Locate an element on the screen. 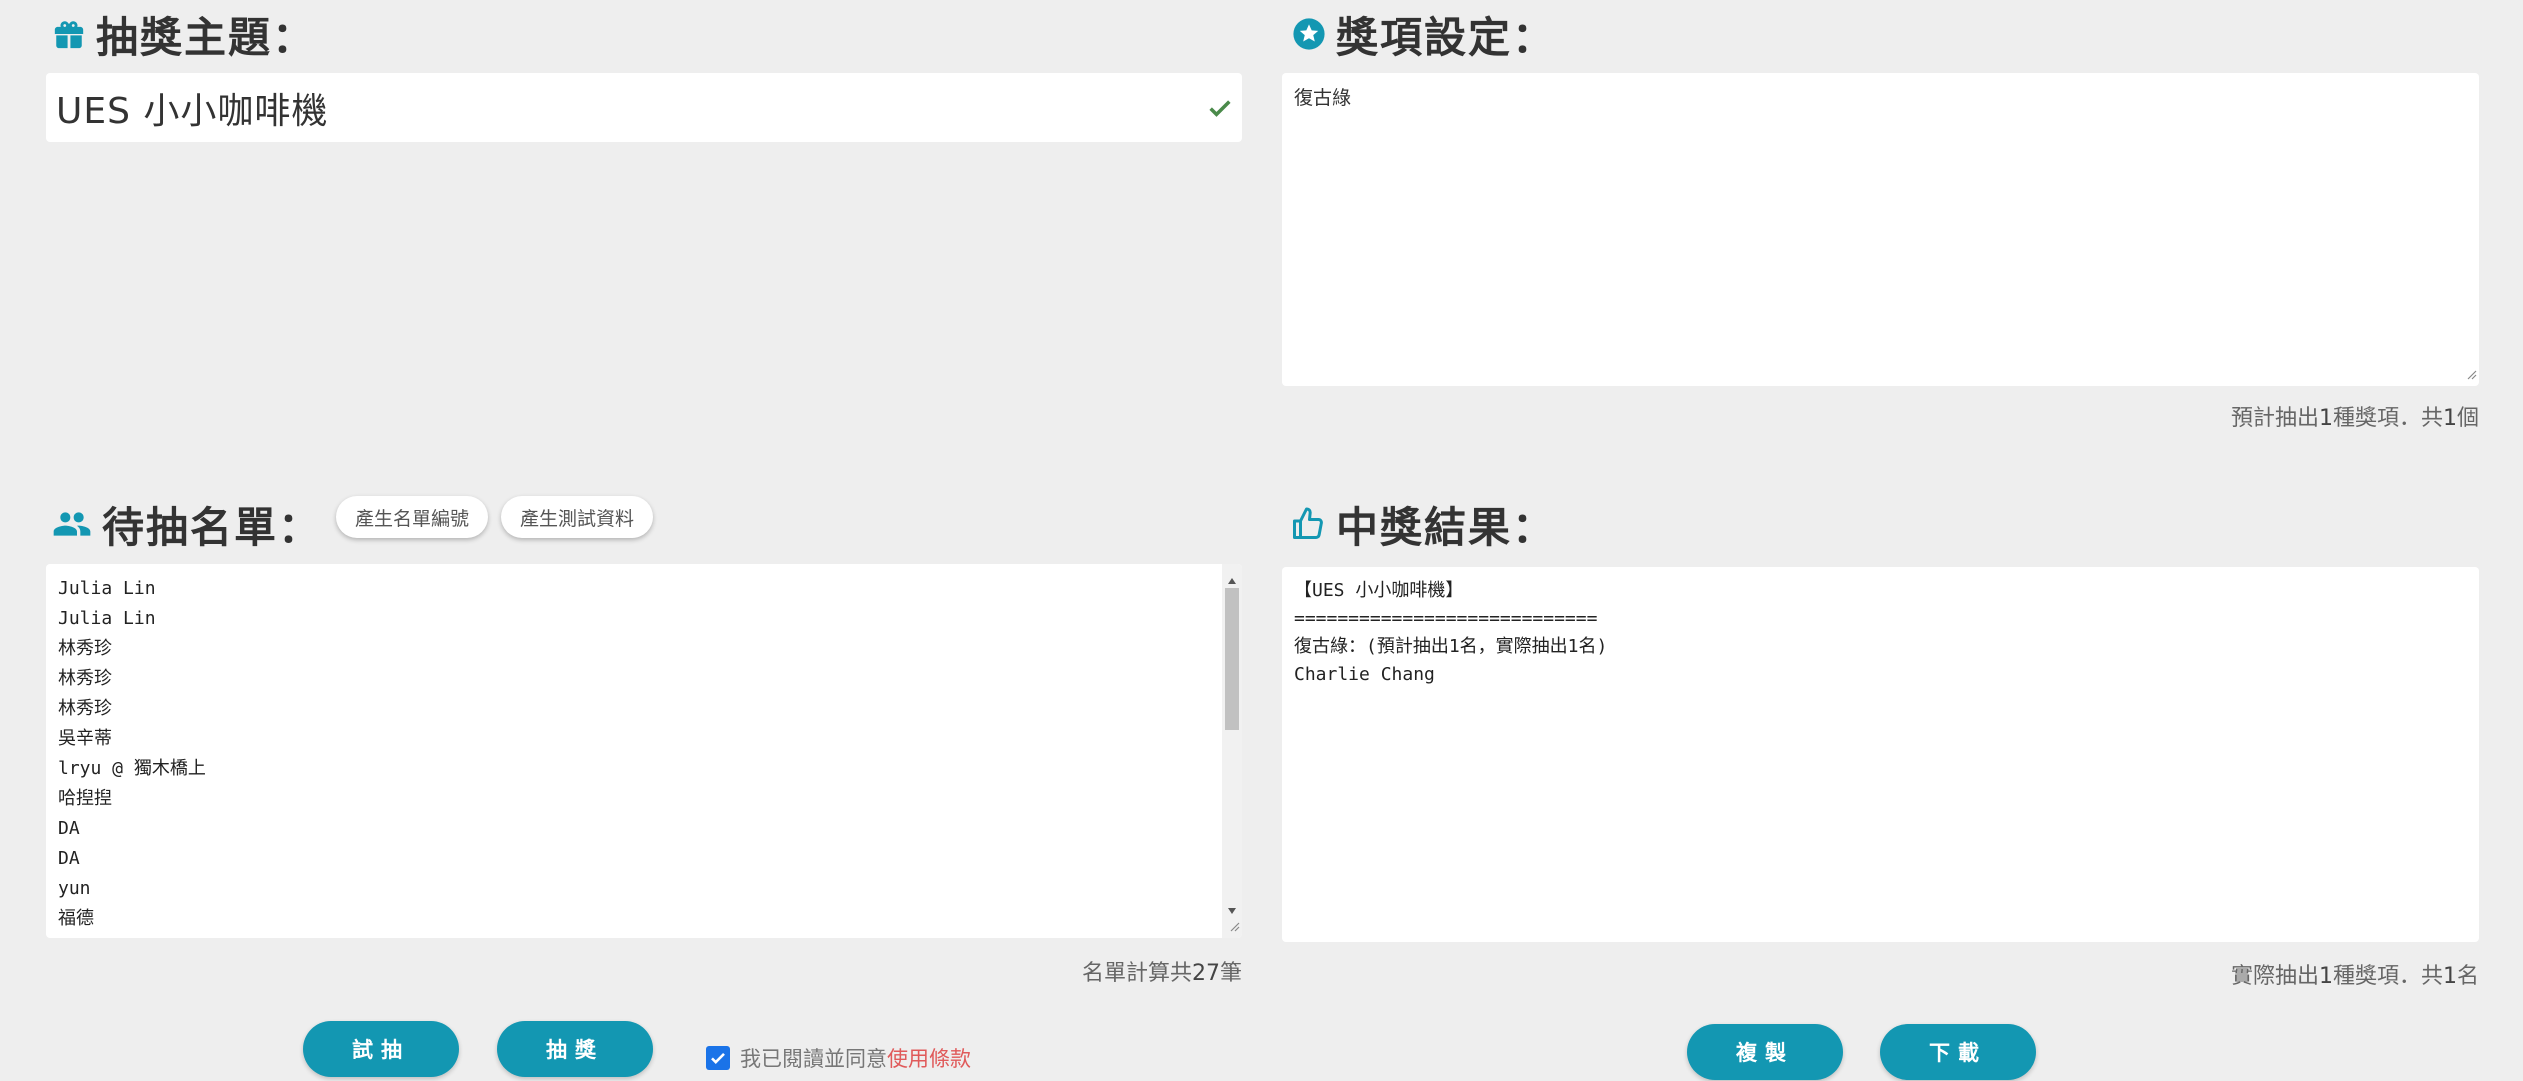 The height and width of the screenshot is (1081, 2523). list-item: yun is located at coordinates (74, 888).